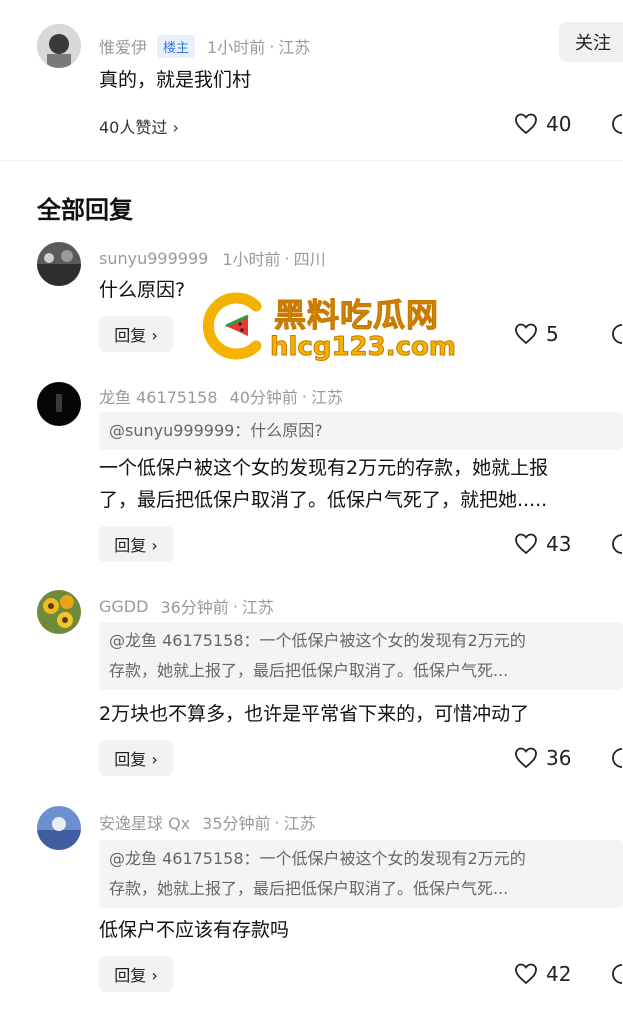 Image resolution: width=623 pixels, height=1009 pixels. Describe the element at coordinates (204, 46) in the screenshot. I see `comment-meta: 惟爱伊 楼主 1小时前 · 江苏` at that location.